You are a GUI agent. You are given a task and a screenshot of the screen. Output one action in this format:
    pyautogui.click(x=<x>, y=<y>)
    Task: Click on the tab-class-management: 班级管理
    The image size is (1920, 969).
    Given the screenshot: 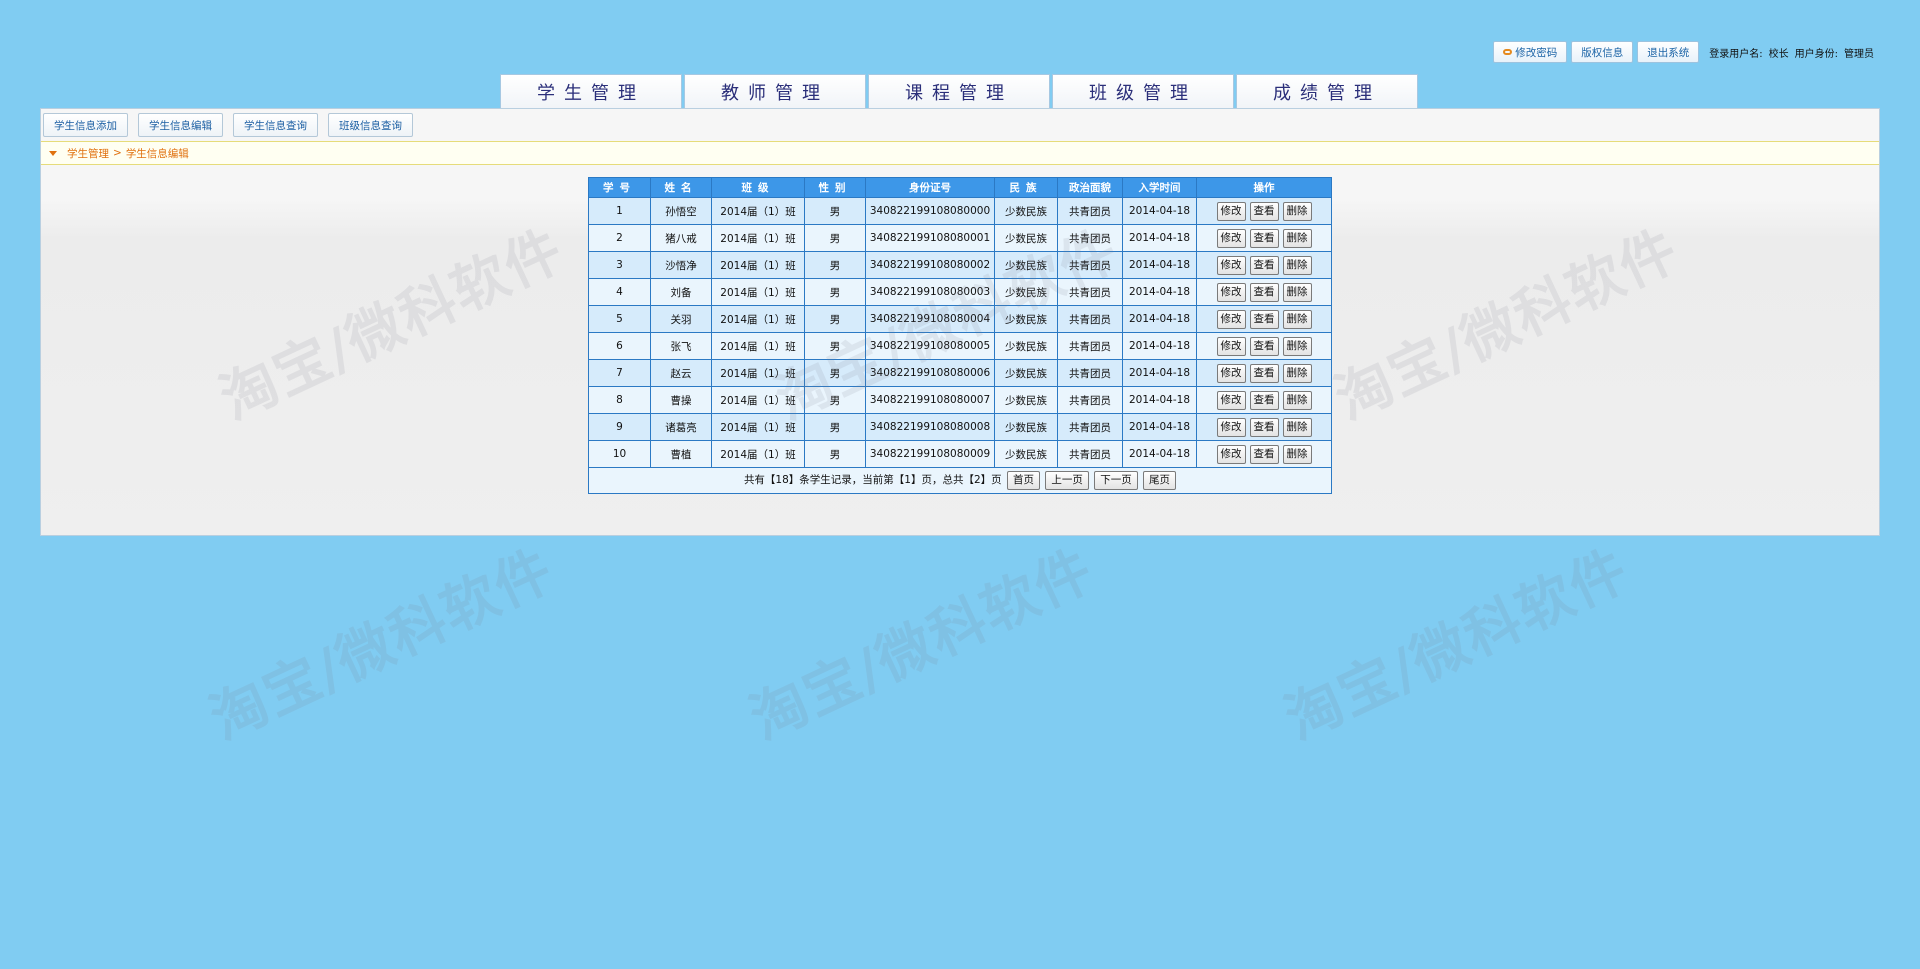 What is the action you would take?
    pyautogui.click(x=1143, y=91)
    